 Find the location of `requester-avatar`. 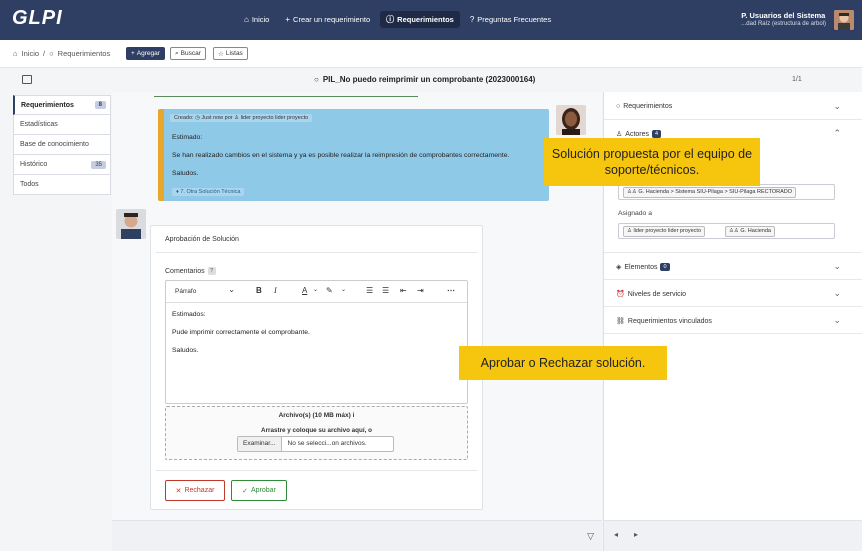

requester-avatar is located at coordinates (131, 224).